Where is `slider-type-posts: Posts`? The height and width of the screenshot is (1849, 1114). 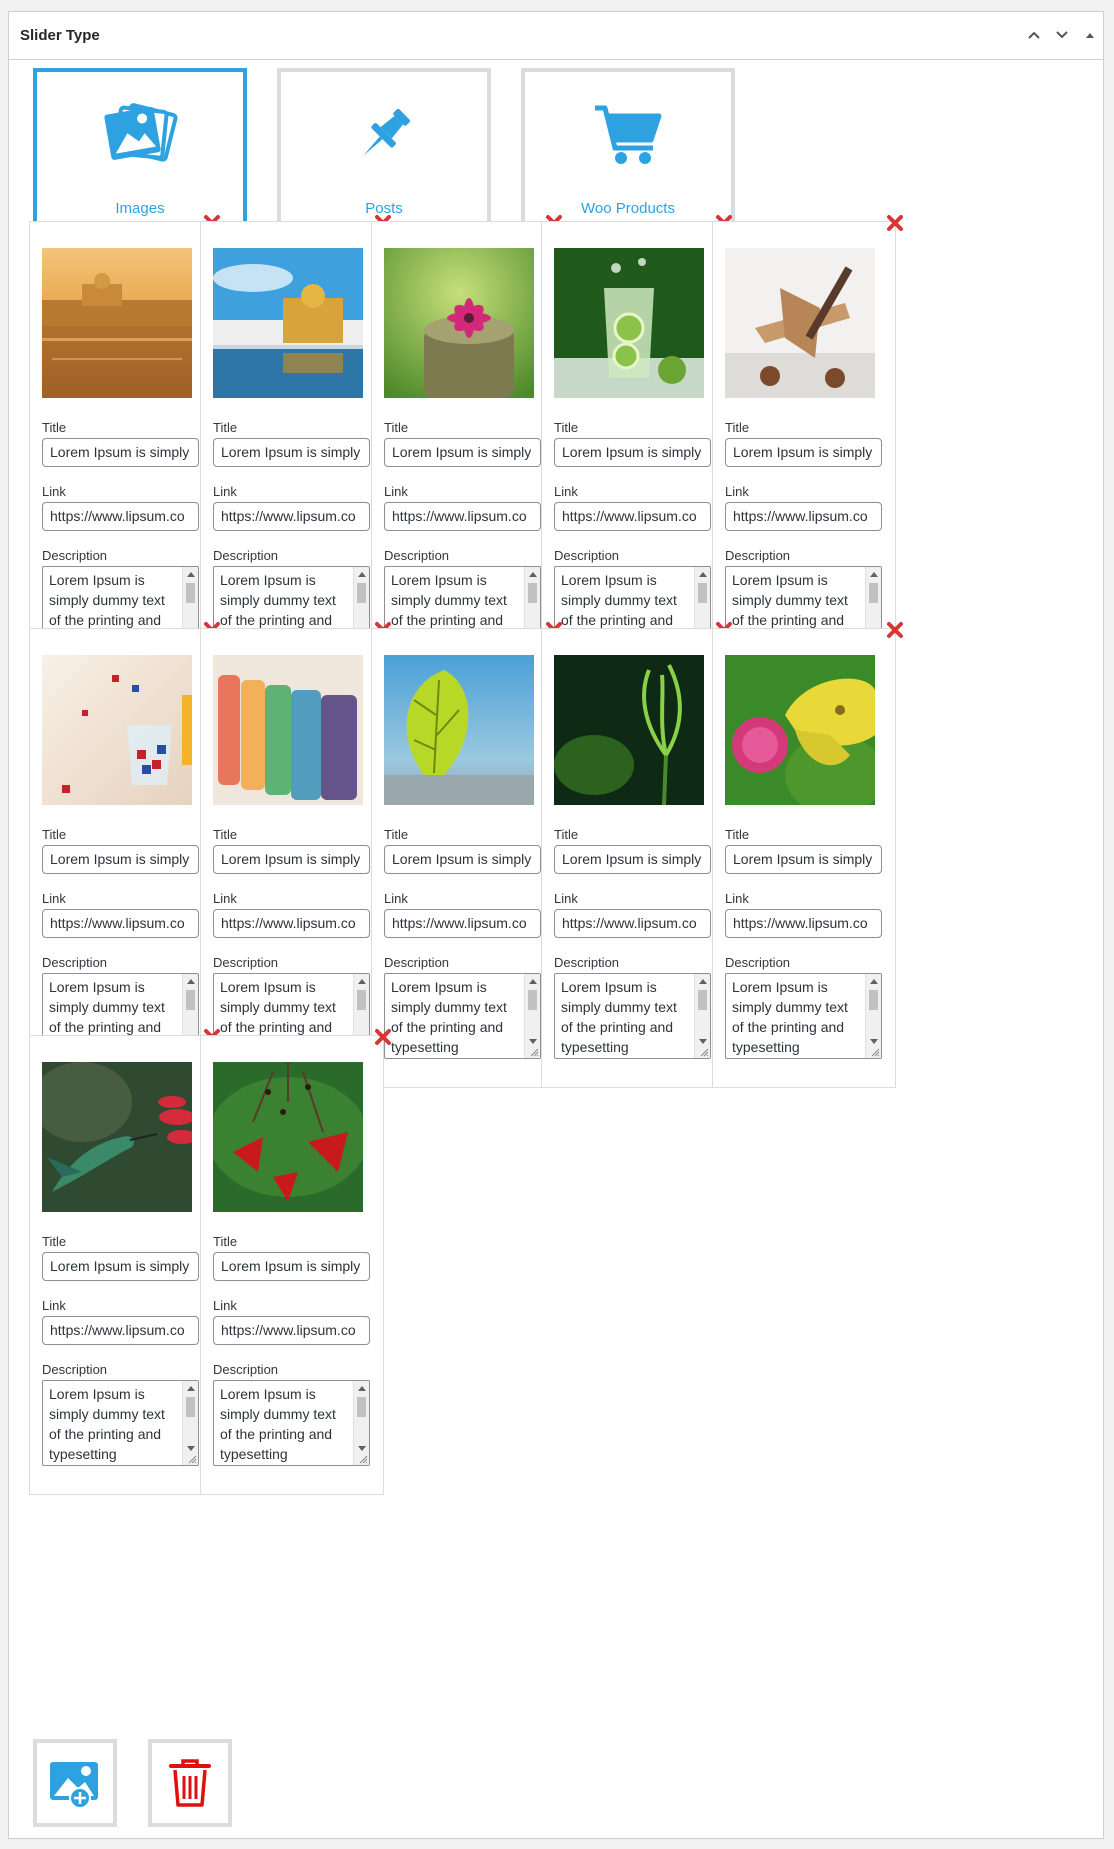
slider-type-posts: Posts is located at coordinates (384, 151).